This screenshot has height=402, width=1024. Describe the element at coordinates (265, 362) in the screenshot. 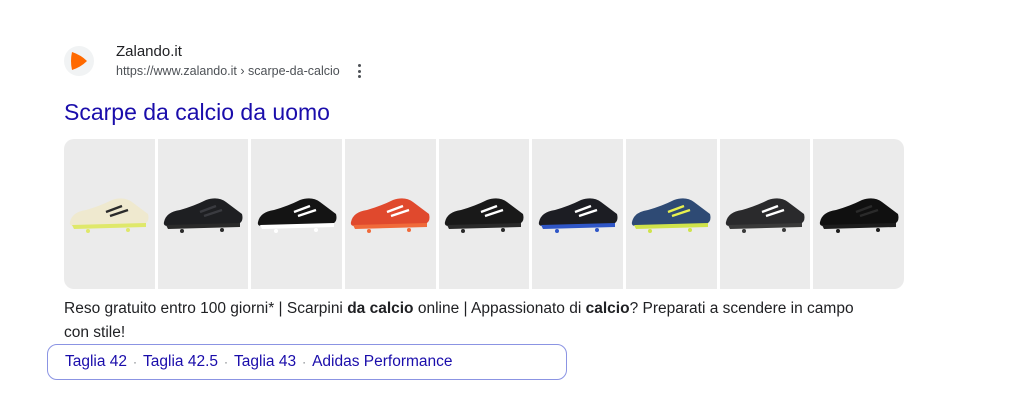

I see `sitelink-taglia-43: Taglia 43` at that location.